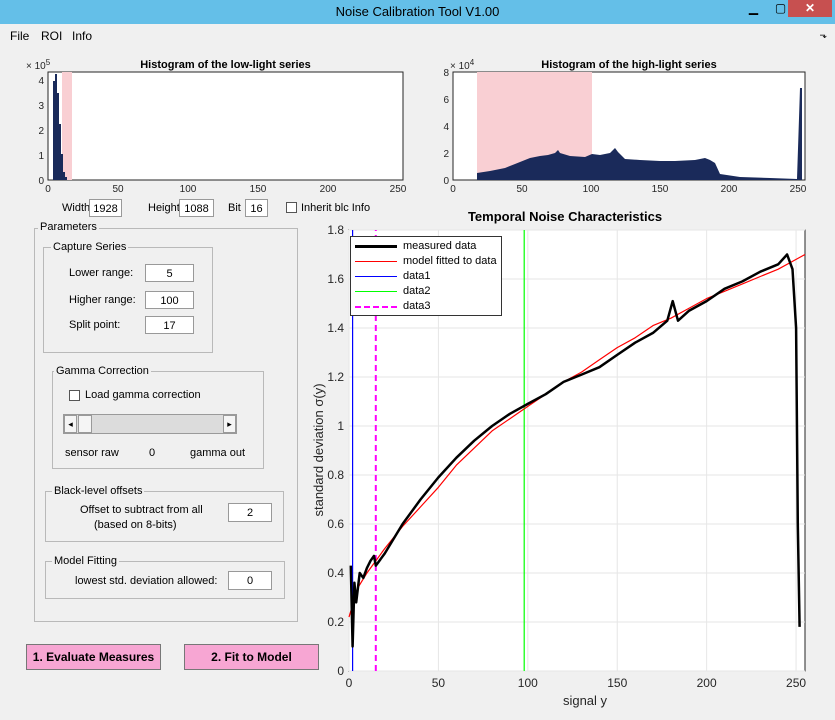 The width and height of the screenshot is (835, 720). Describe the element at coordinates (164, 208) in the screenshot. I see `height-label: Height` at that location.